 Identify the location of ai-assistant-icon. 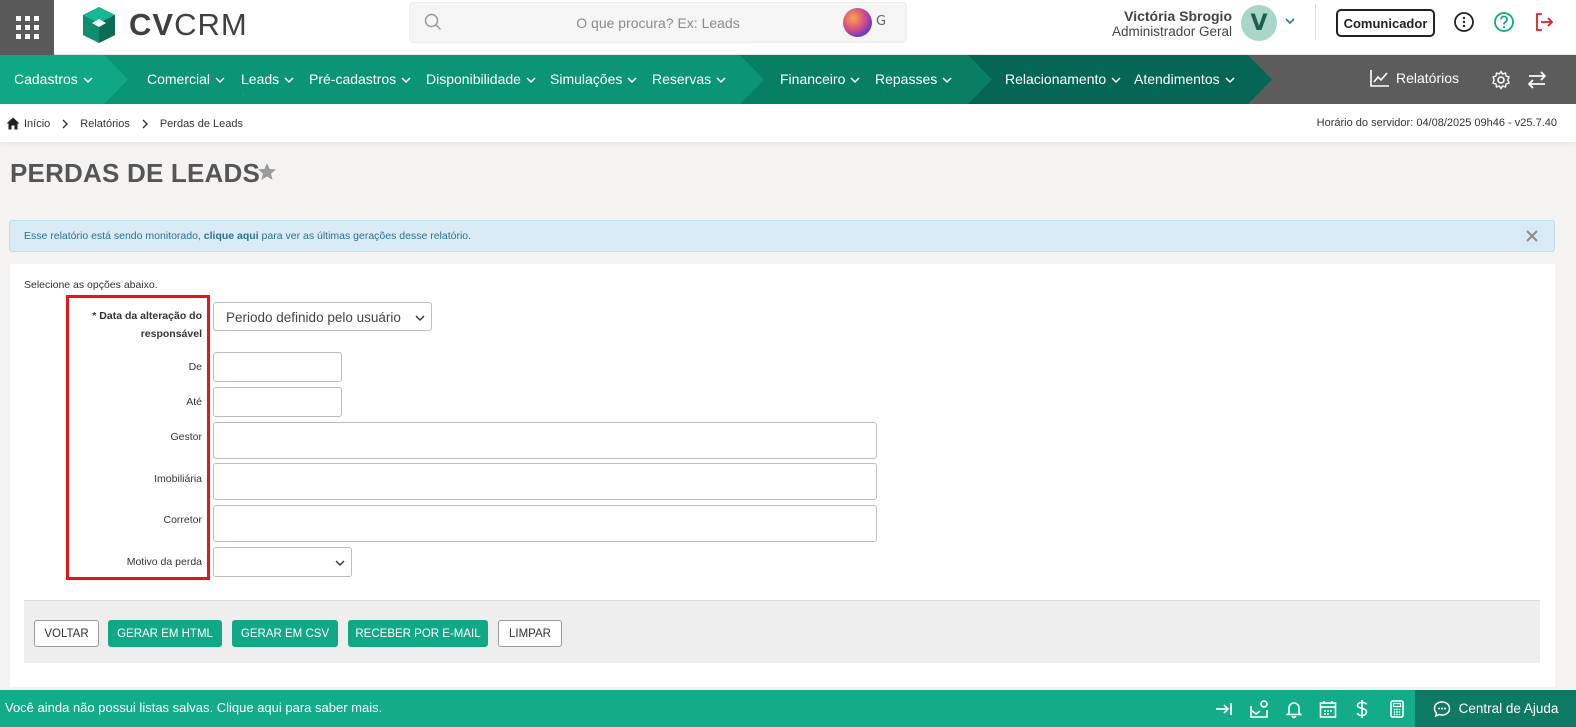
(857, 22).